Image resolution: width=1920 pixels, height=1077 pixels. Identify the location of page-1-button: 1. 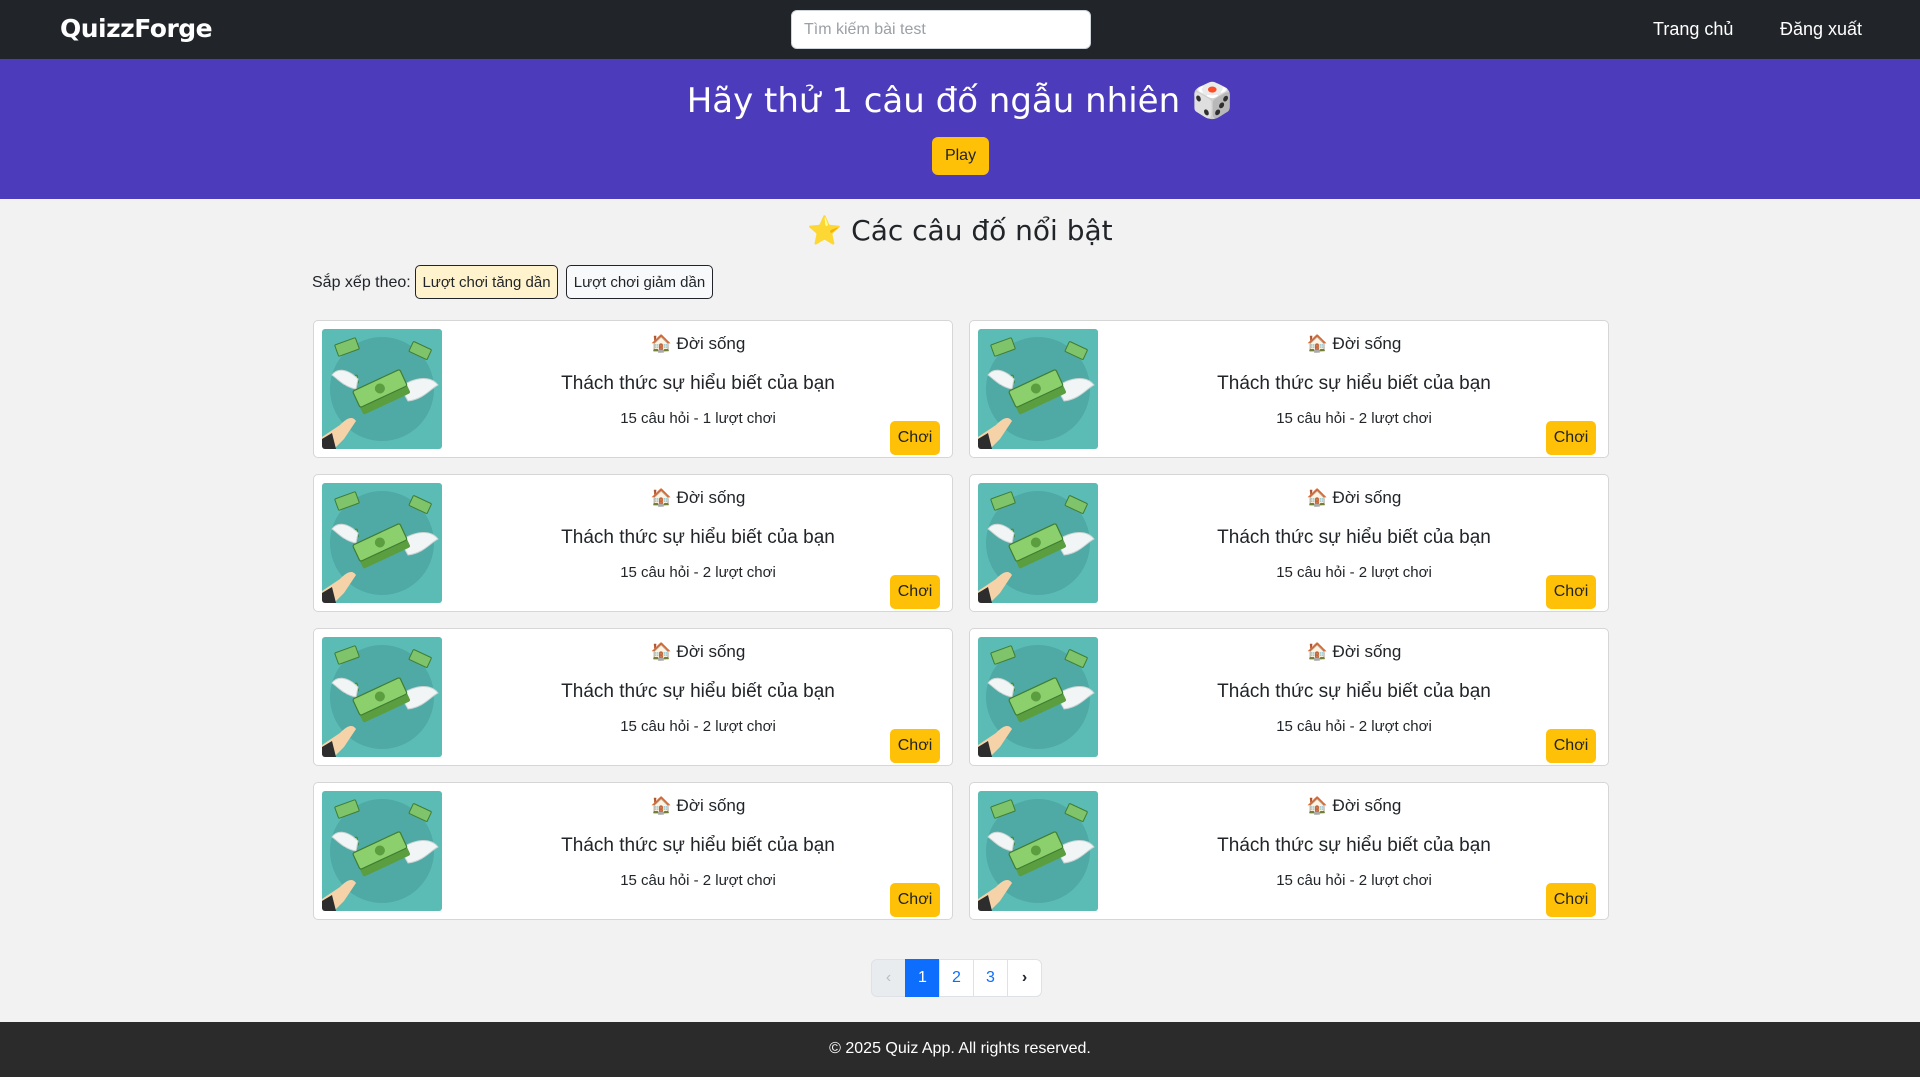
(922, 978).